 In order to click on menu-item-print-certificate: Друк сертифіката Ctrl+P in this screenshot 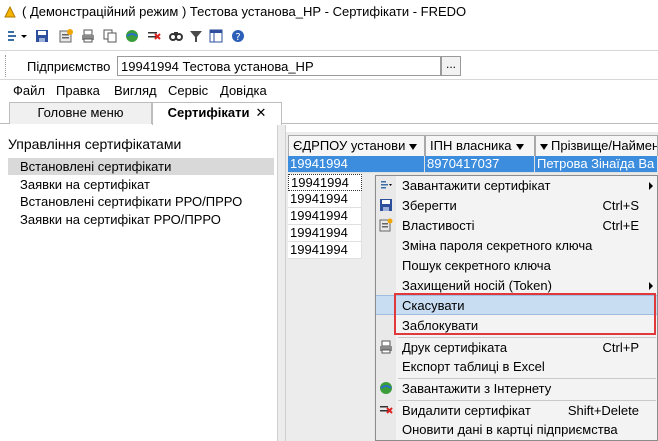, I will do `click(516, 348)`.